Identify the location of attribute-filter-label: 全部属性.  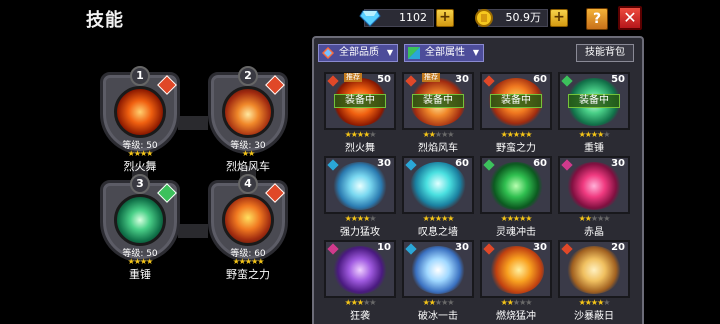
(445, 52).